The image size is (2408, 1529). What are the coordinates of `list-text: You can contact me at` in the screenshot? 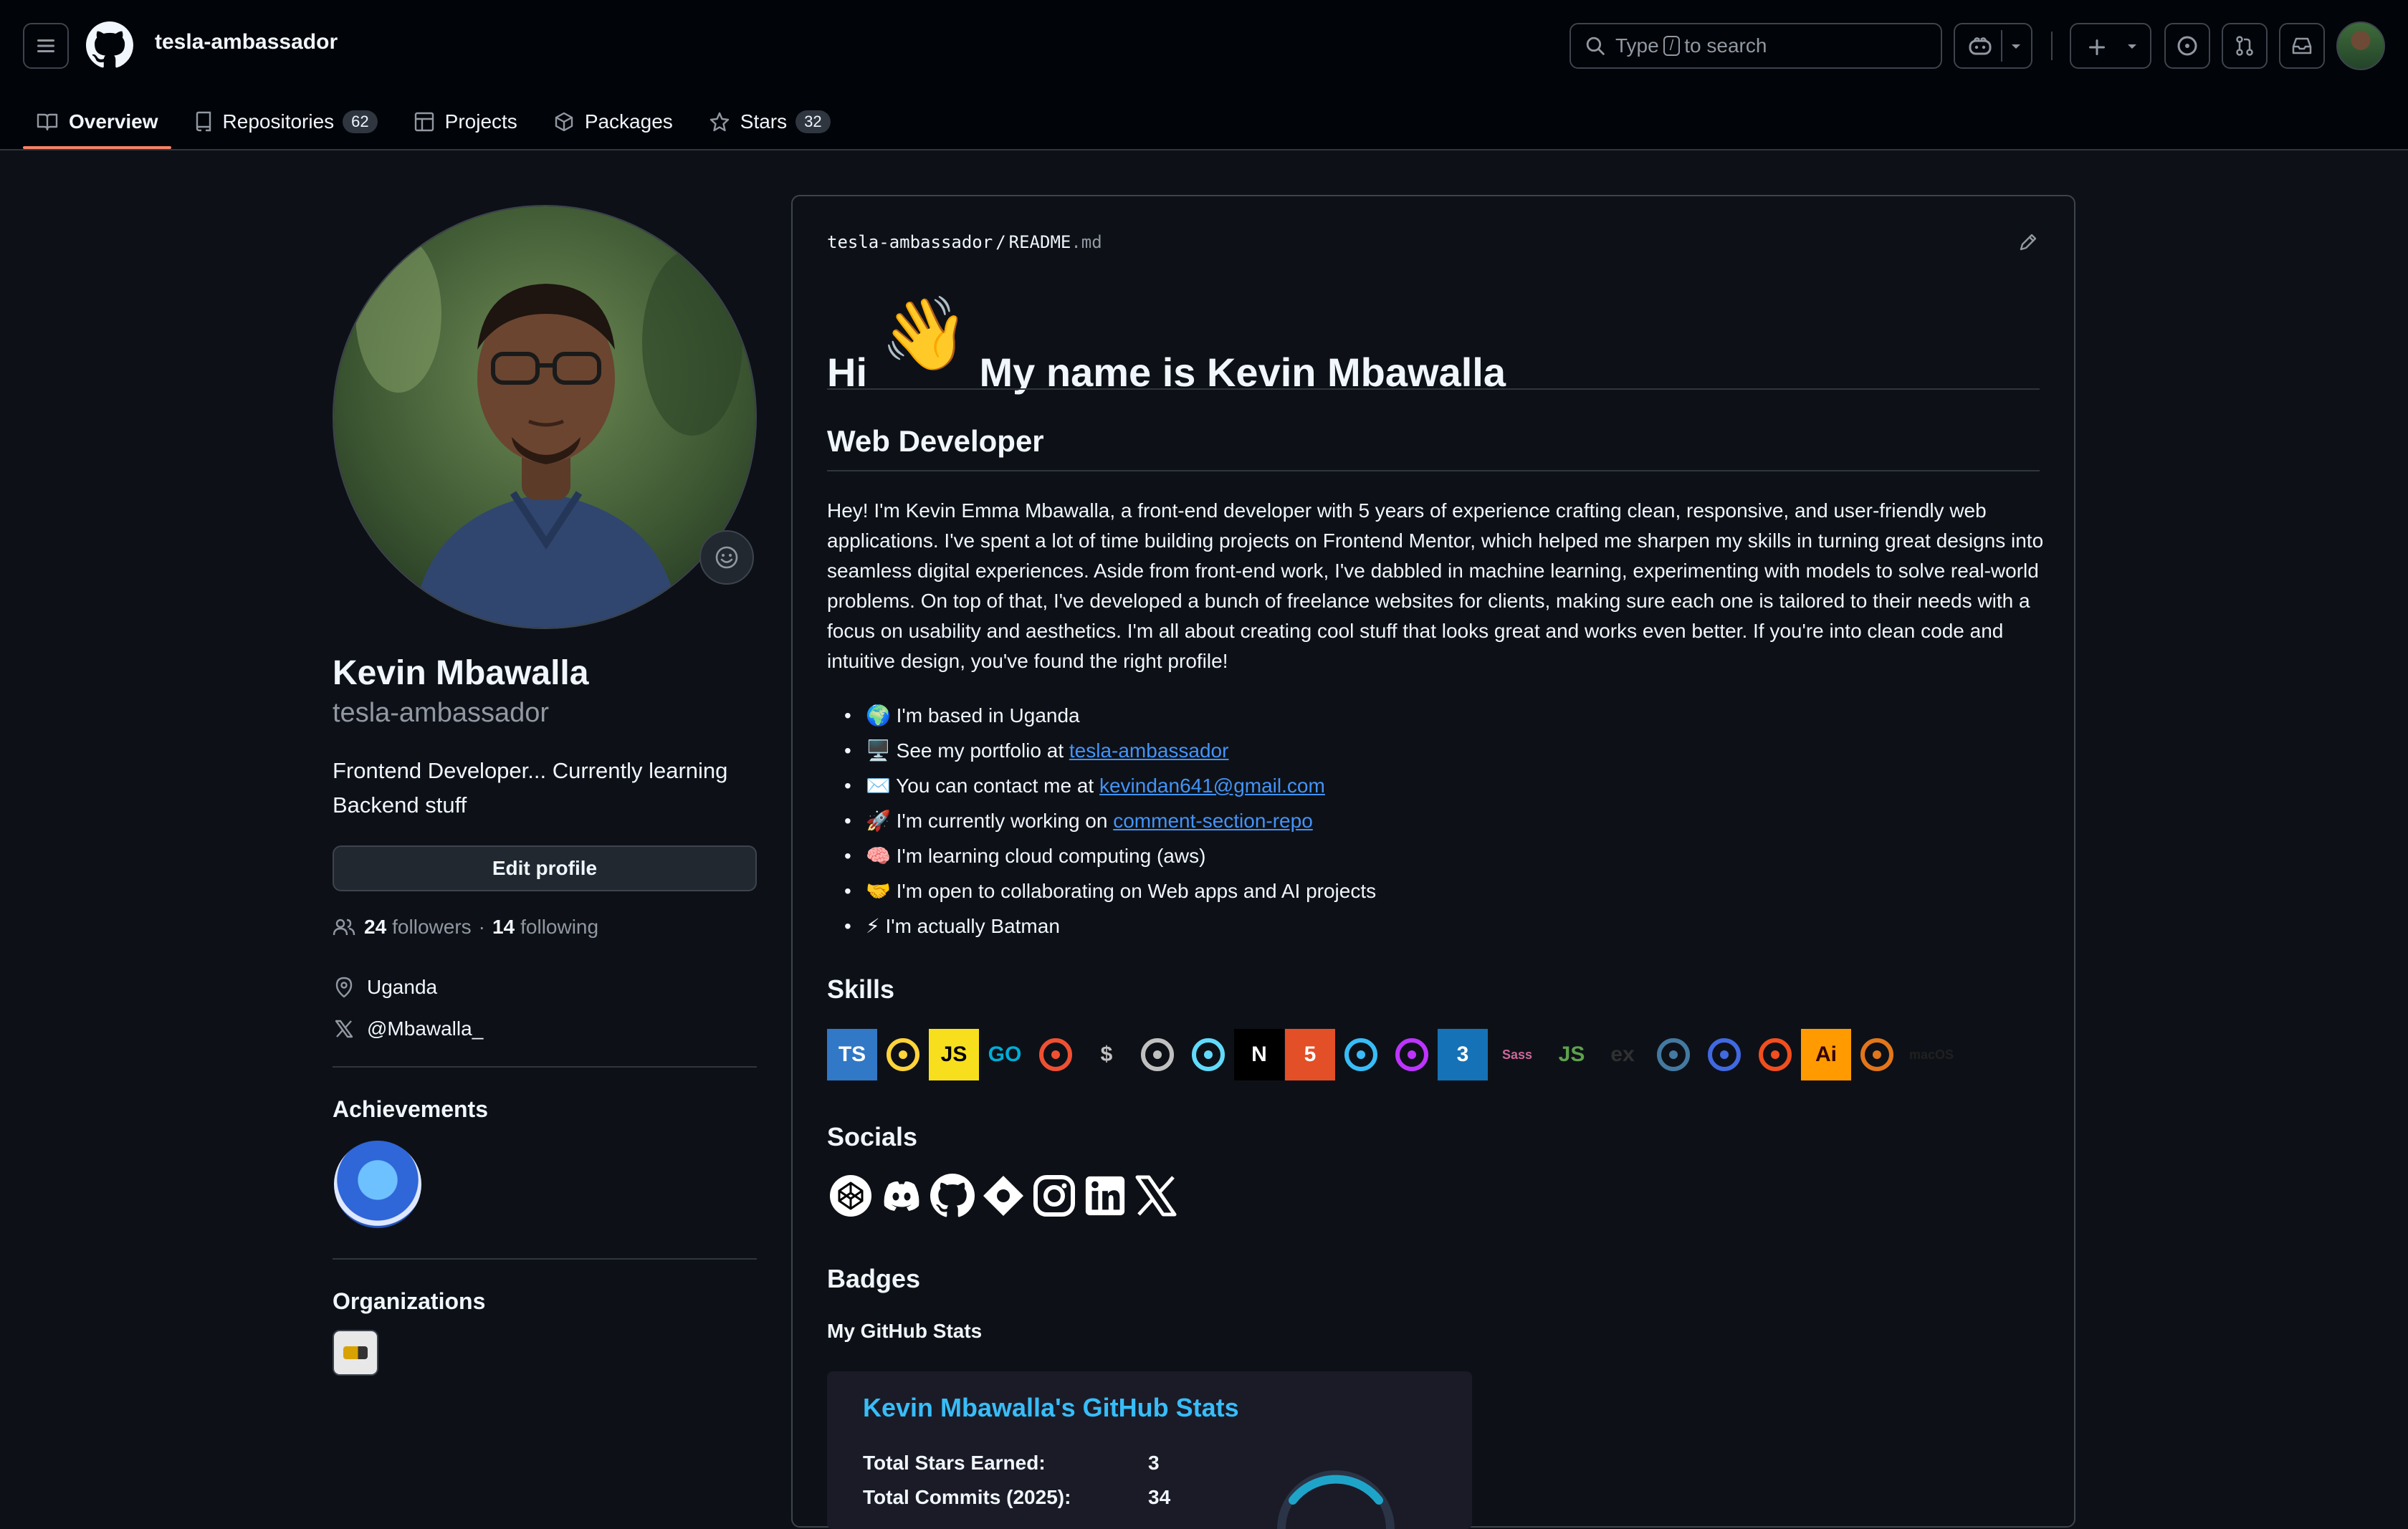 It's located at (995, 786).